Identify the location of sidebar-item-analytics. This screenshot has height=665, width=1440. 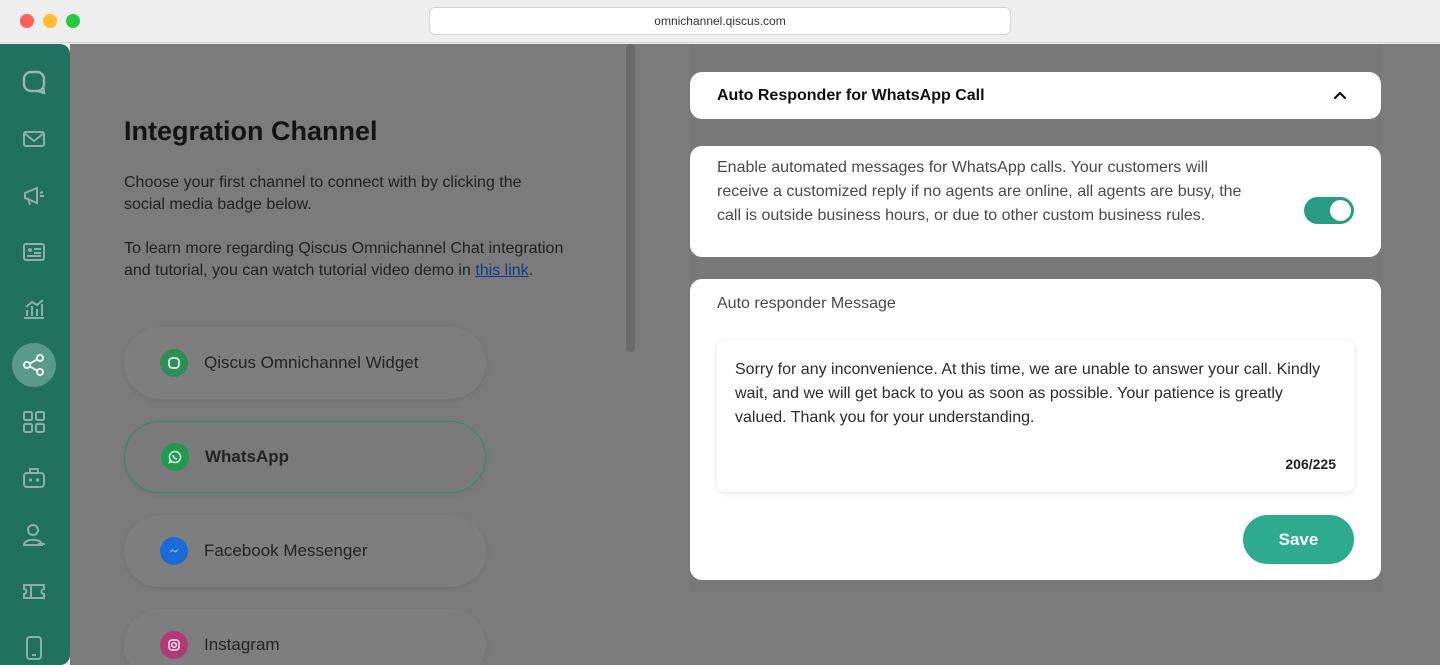
(34, 309).